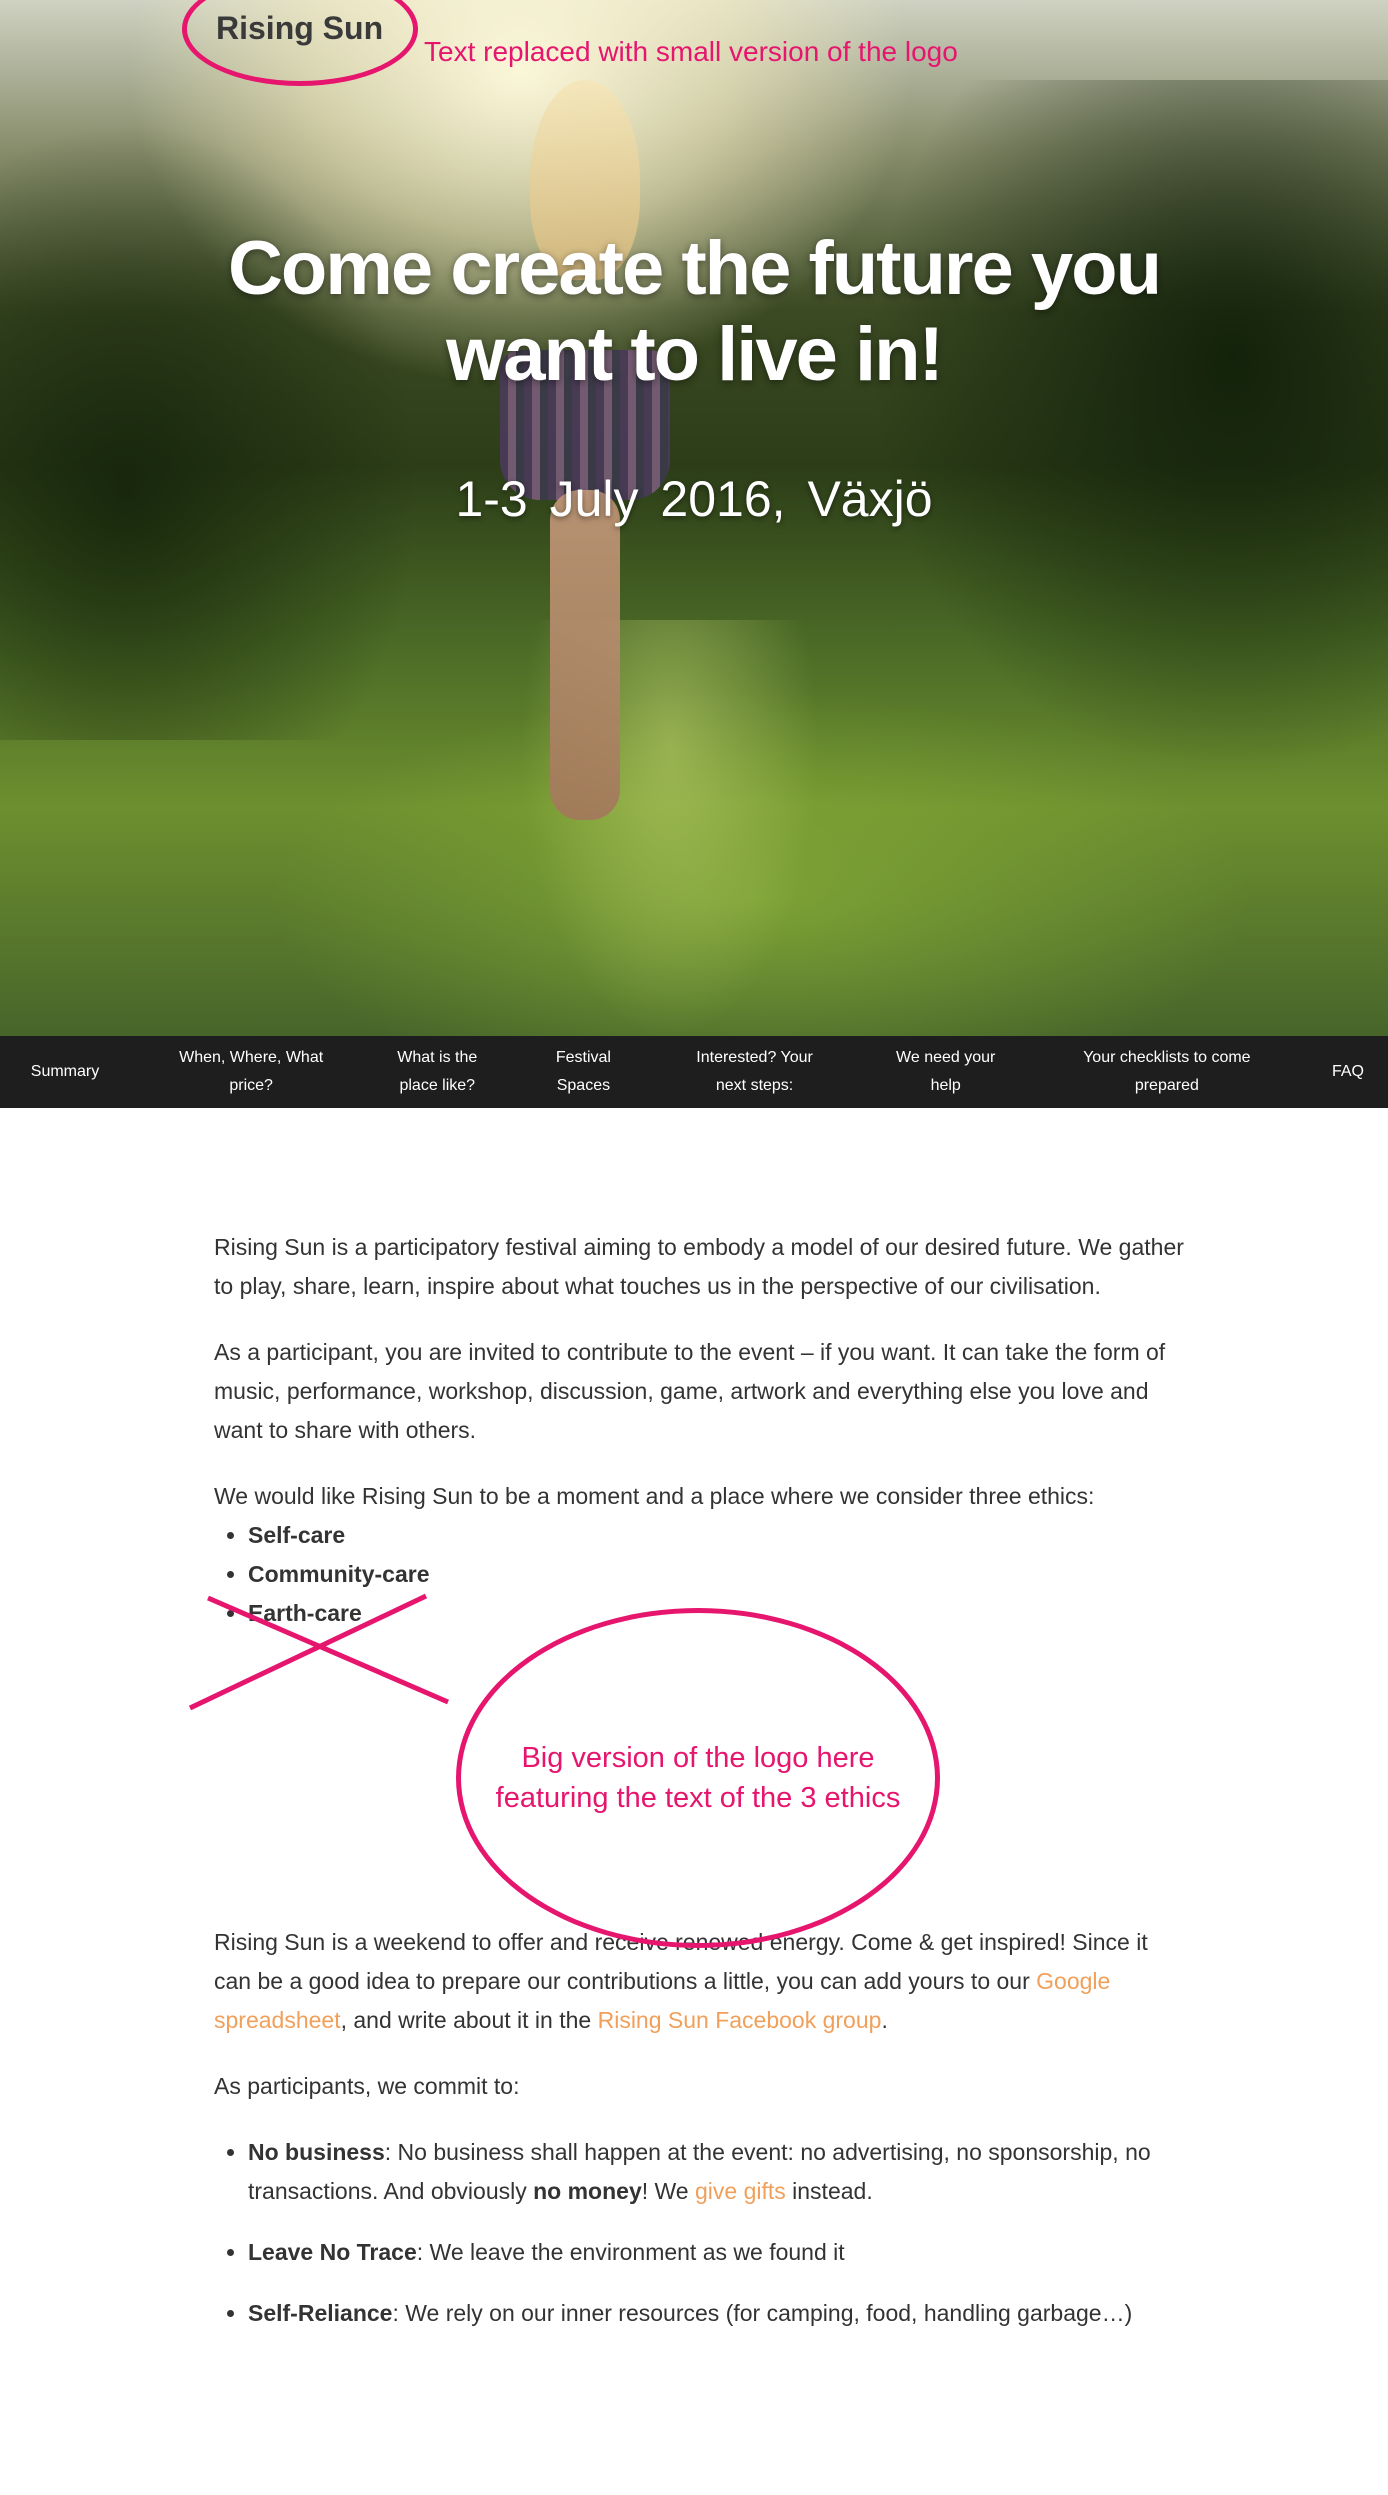 Image resolution: width=1388 pixels, height=2495 pixels. What do you see at coordinates (695, 354) in the screenshot?
I see `hero-title-line2: want to live in!` at bounding box center [695, 354].